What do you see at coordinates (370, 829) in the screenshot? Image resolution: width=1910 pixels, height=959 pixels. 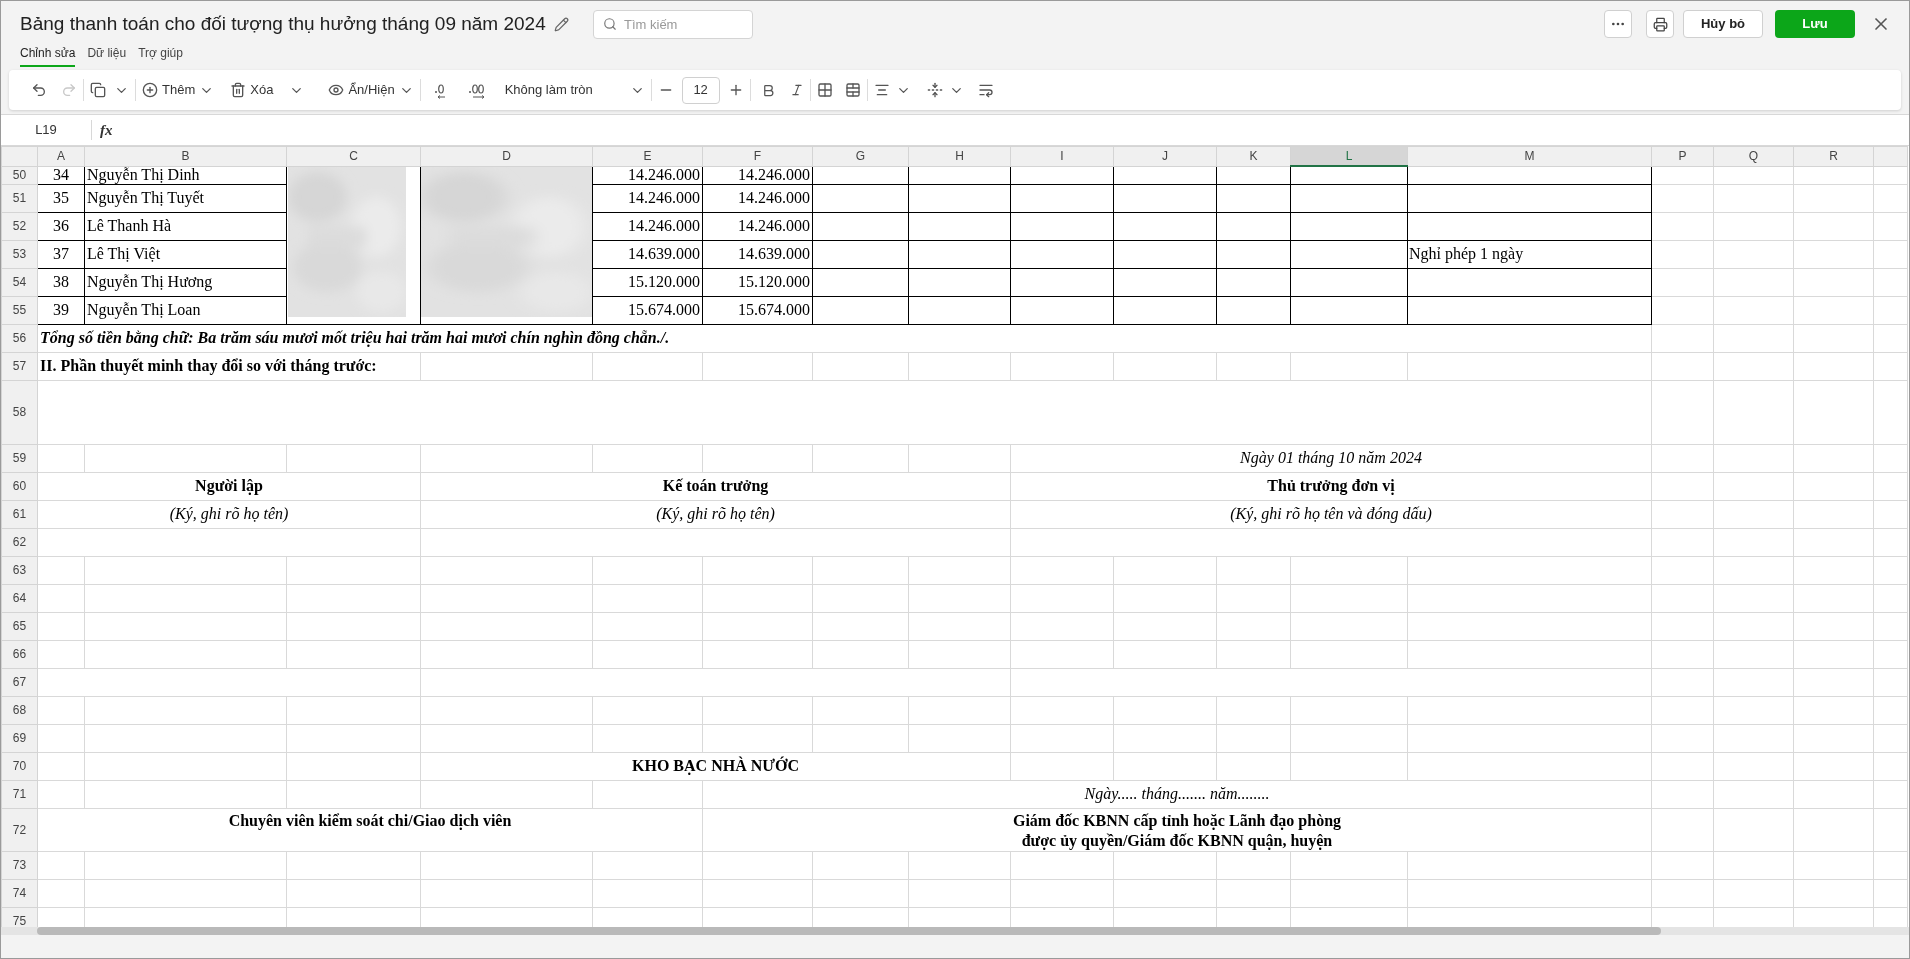 I see `signer-title: Chuyên viên kiểm soát chi/Giao dịch viên` at bounding box center [370, 829].